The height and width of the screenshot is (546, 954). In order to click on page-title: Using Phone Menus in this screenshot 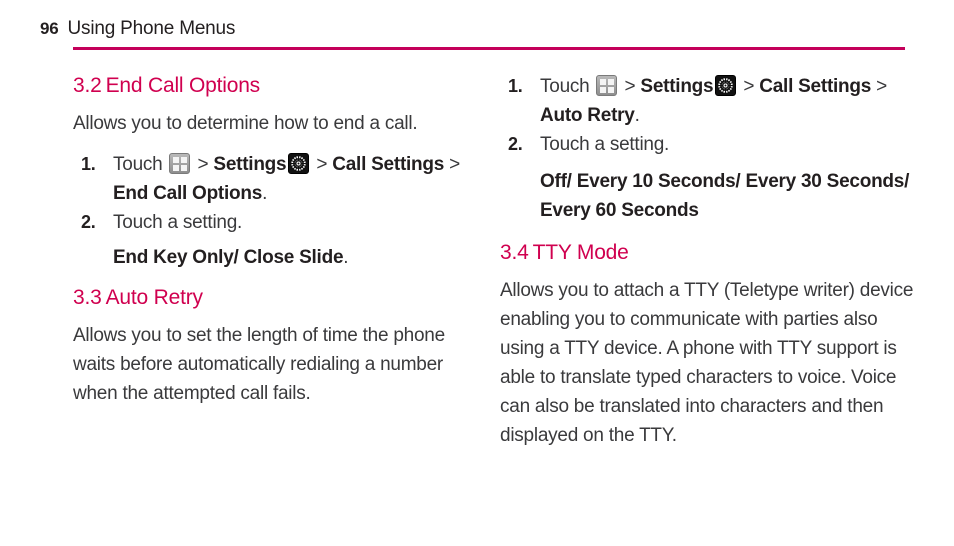, I will do `click(151, 28)`.